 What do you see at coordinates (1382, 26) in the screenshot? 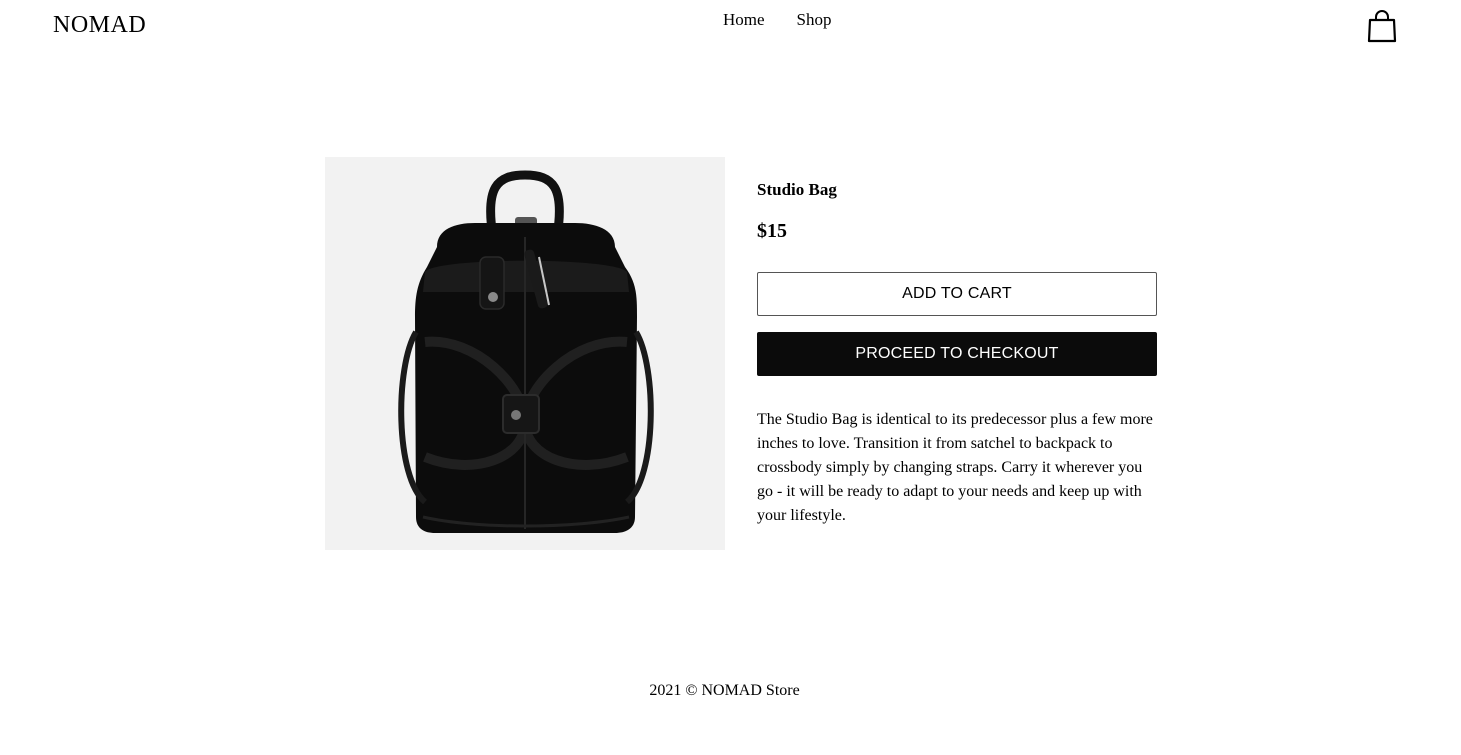
I see `shopping-bag-icon` at bounding box center [1382, 26].